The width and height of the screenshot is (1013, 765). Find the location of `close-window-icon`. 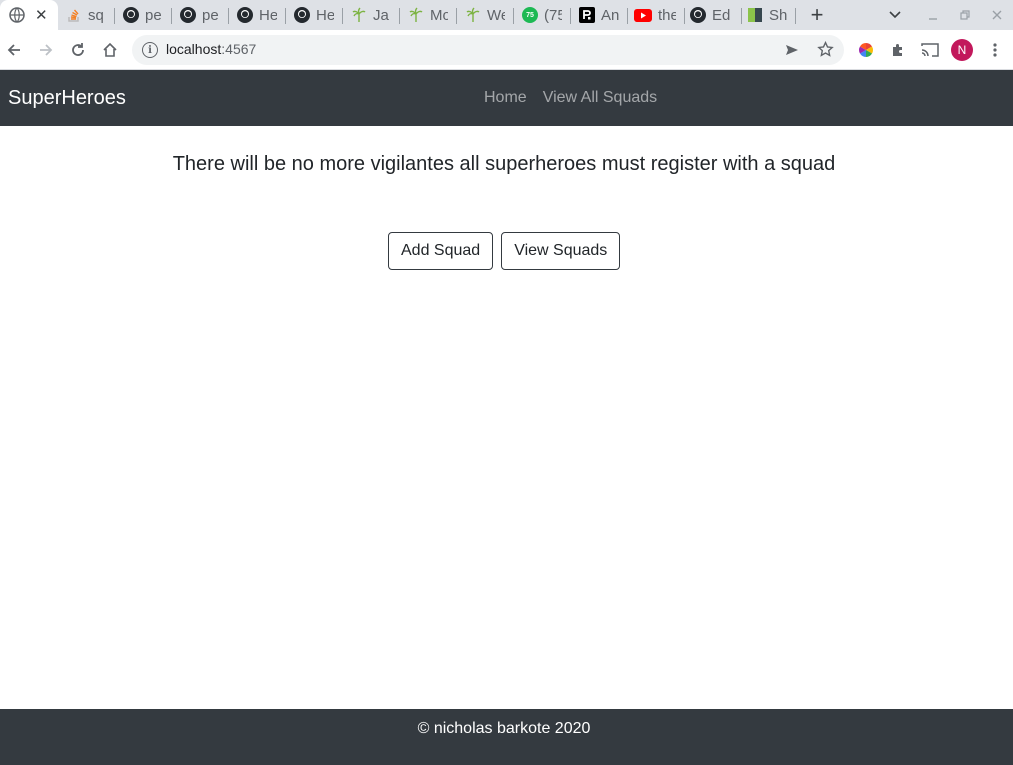

close-window-icon is located at coordinates (997, 15).